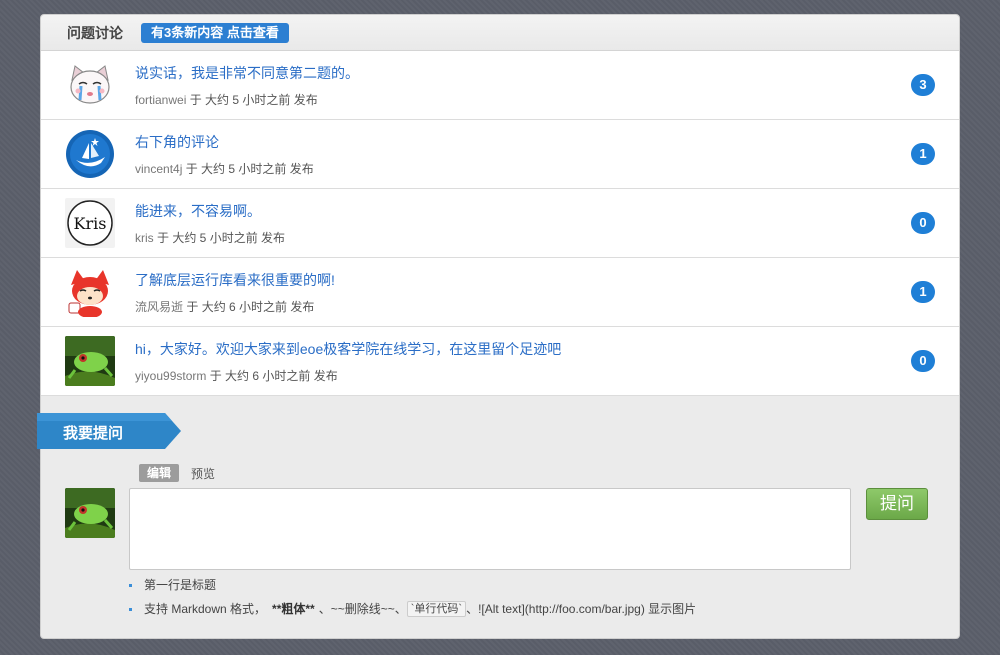 Image resolution: width=1000 pixels, height=655 pixels. Describe the element at coordinates (170, 376) in the screenshot. I see `author-link: yiyou99storm` at that location.